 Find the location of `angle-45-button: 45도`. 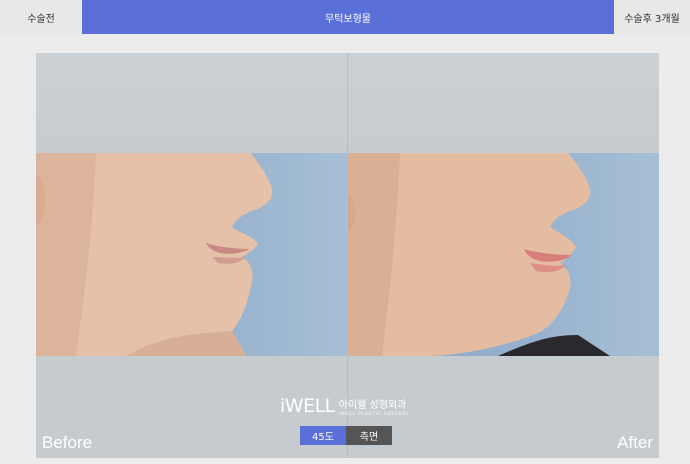

angle-45-button: 45도 is located at coordinates (323, 435).